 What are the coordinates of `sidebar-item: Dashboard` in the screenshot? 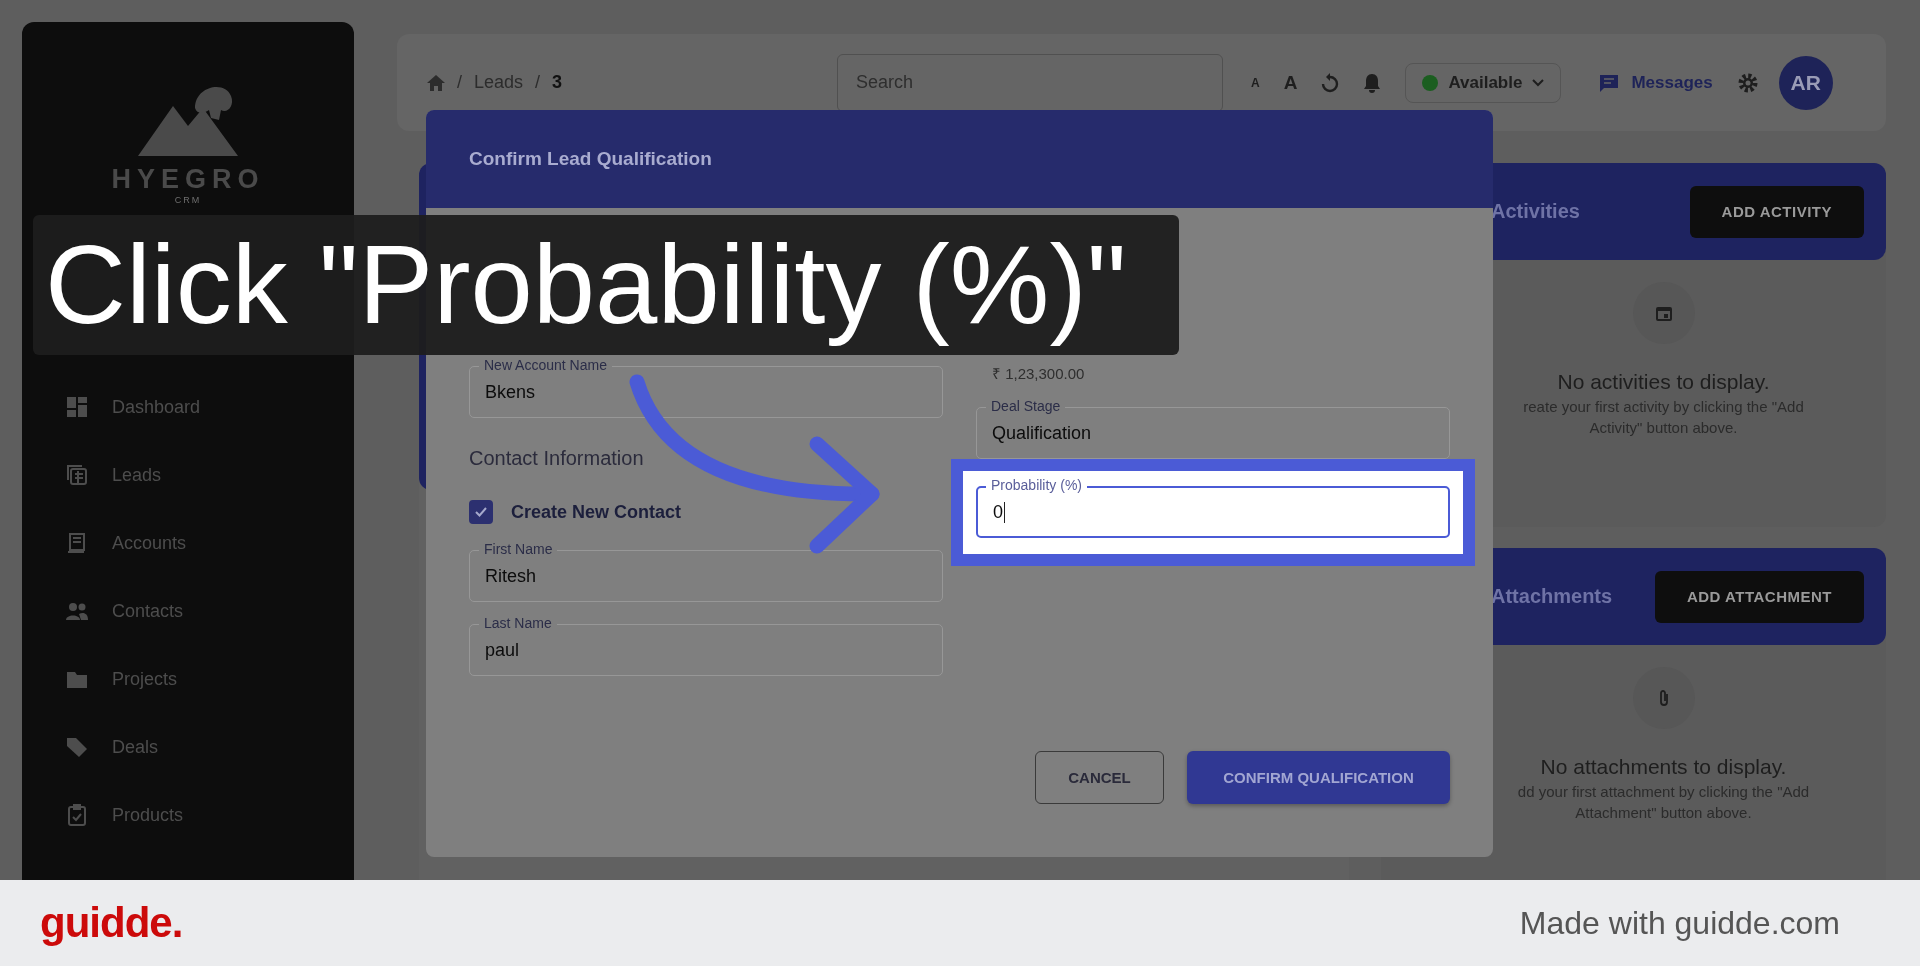 It's located at (188, 407).